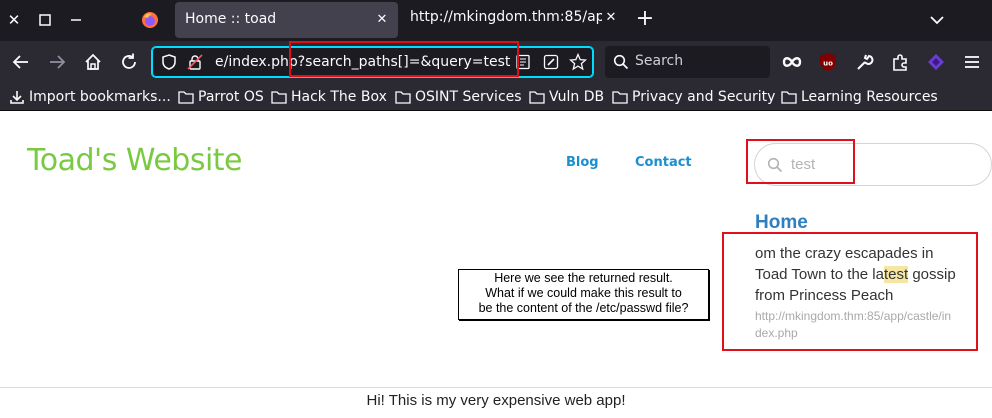 The image size is (992, 418). I want to click on tab-home-toad: Home :: toad ✕, so click(286, 20).